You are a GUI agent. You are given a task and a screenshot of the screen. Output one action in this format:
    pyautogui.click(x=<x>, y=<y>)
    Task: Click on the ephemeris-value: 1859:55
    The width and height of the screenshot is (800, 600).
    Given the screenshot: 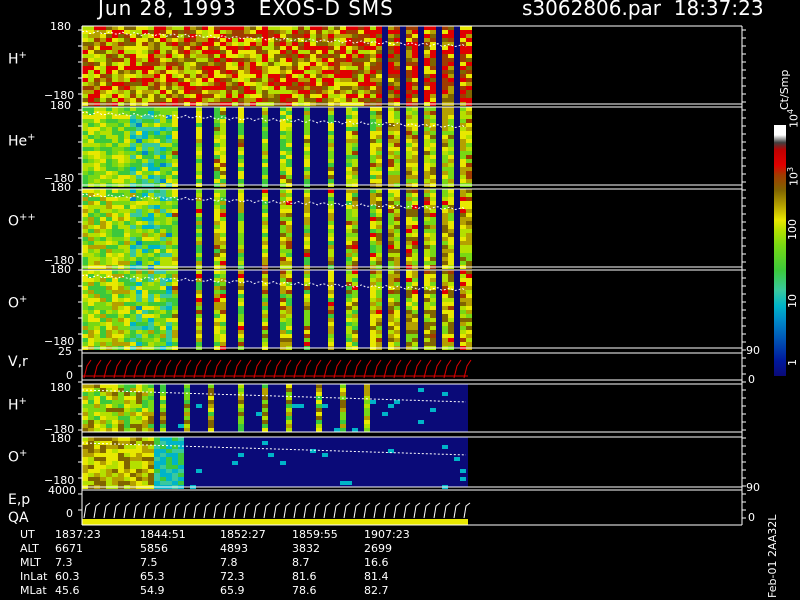 What is the action you would take?
    pyautogui.click(x=315, y=534)
    